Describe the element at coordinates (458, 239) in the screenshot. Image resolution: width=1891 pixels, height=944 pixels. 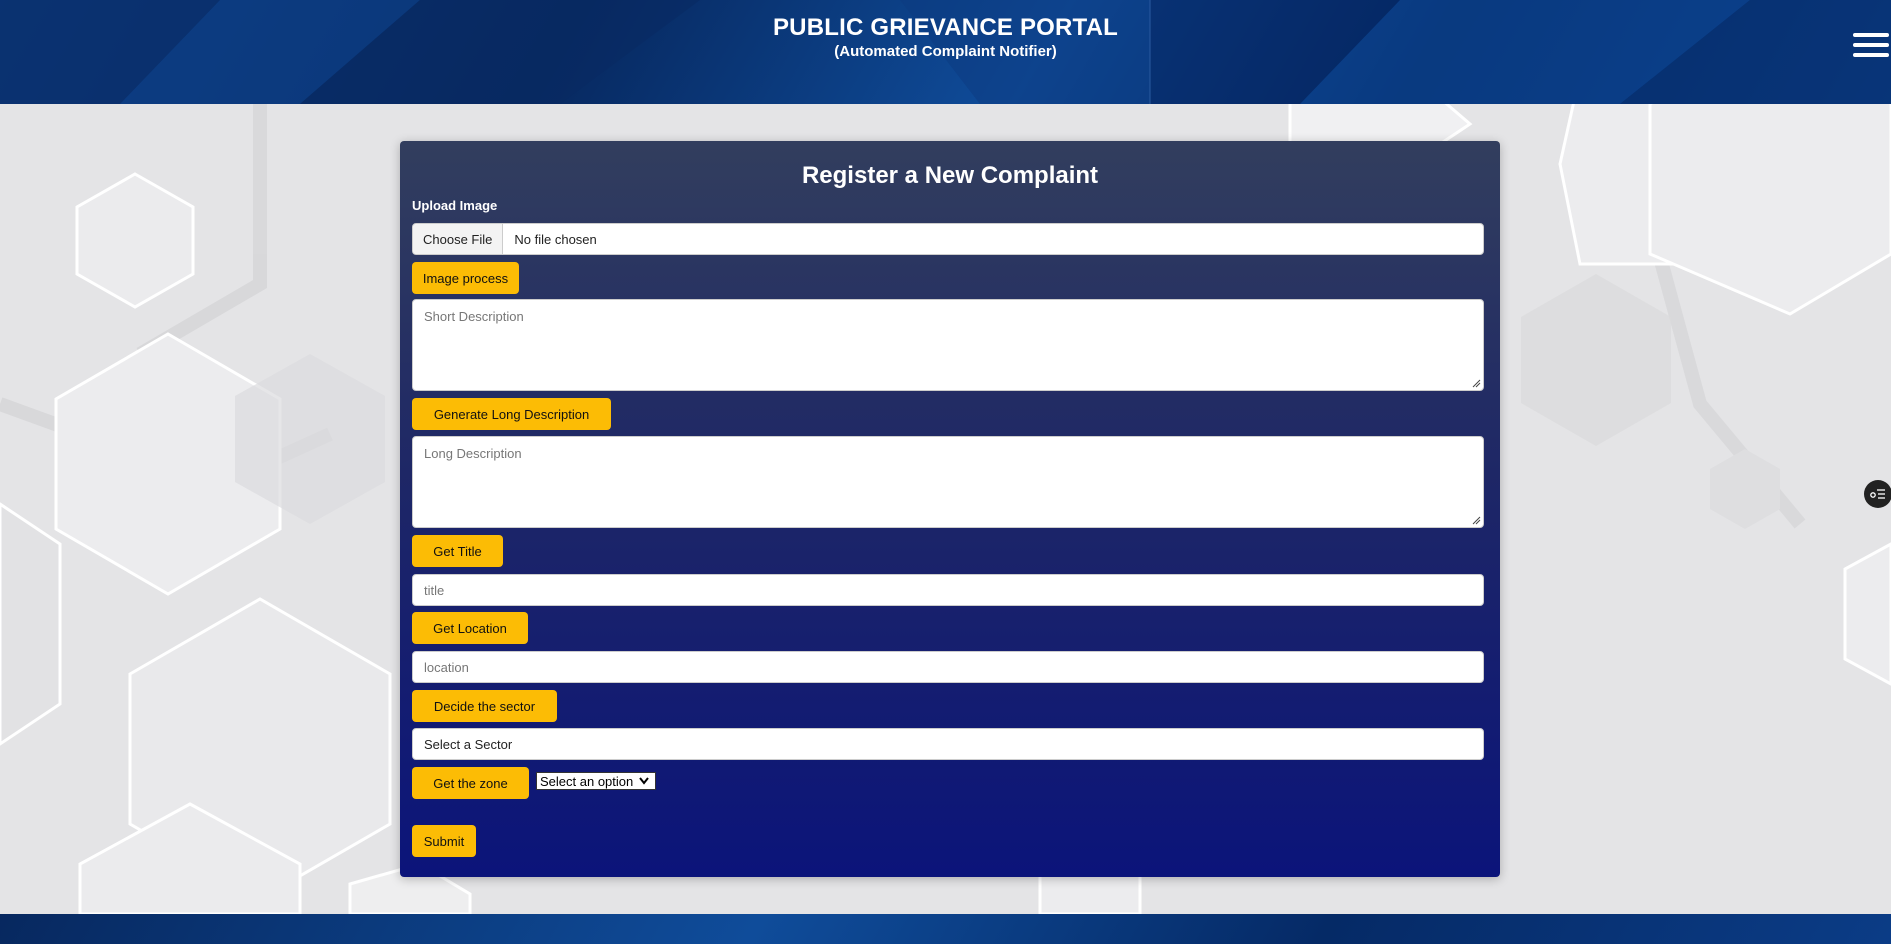
I see `choose-file-button: Choose File` at that location.